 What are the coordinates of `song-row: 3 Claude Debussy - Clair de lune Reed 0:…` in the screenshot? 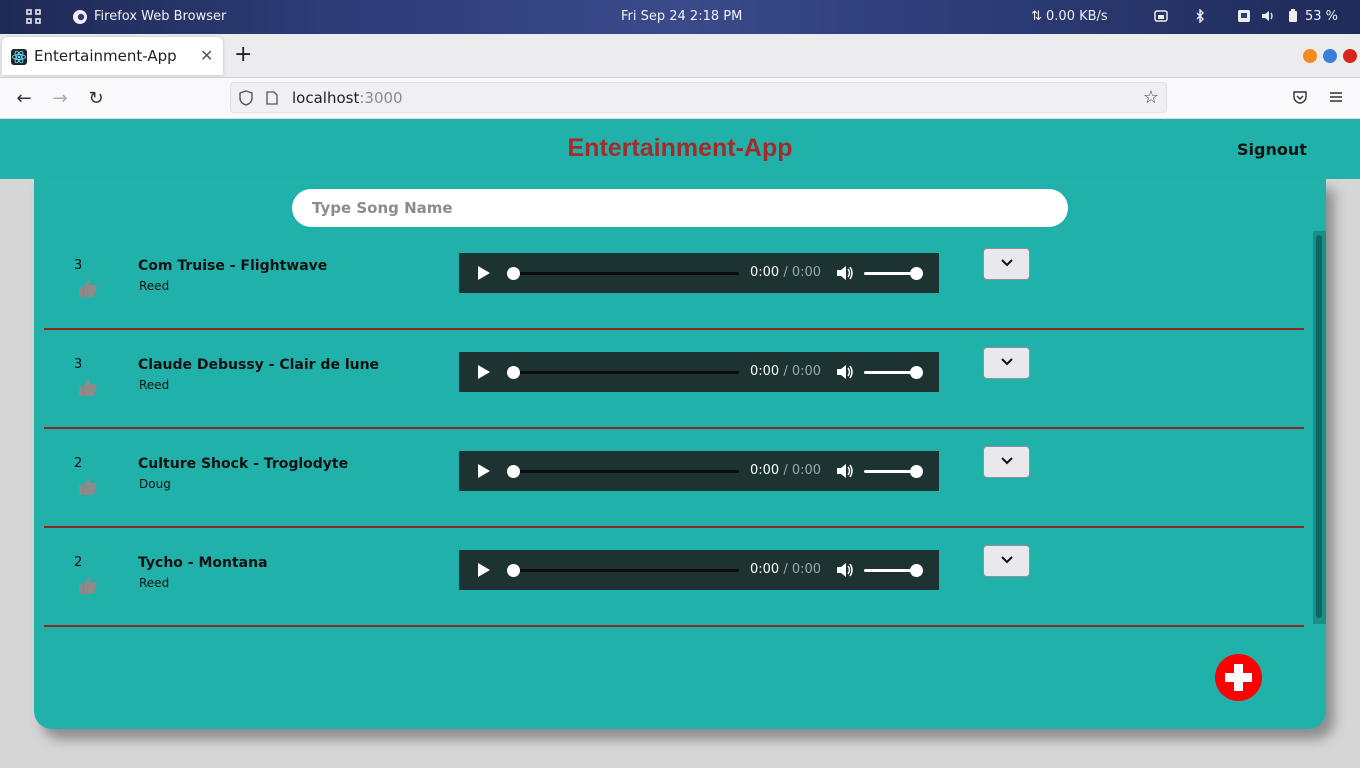 It's located at (674, 379).